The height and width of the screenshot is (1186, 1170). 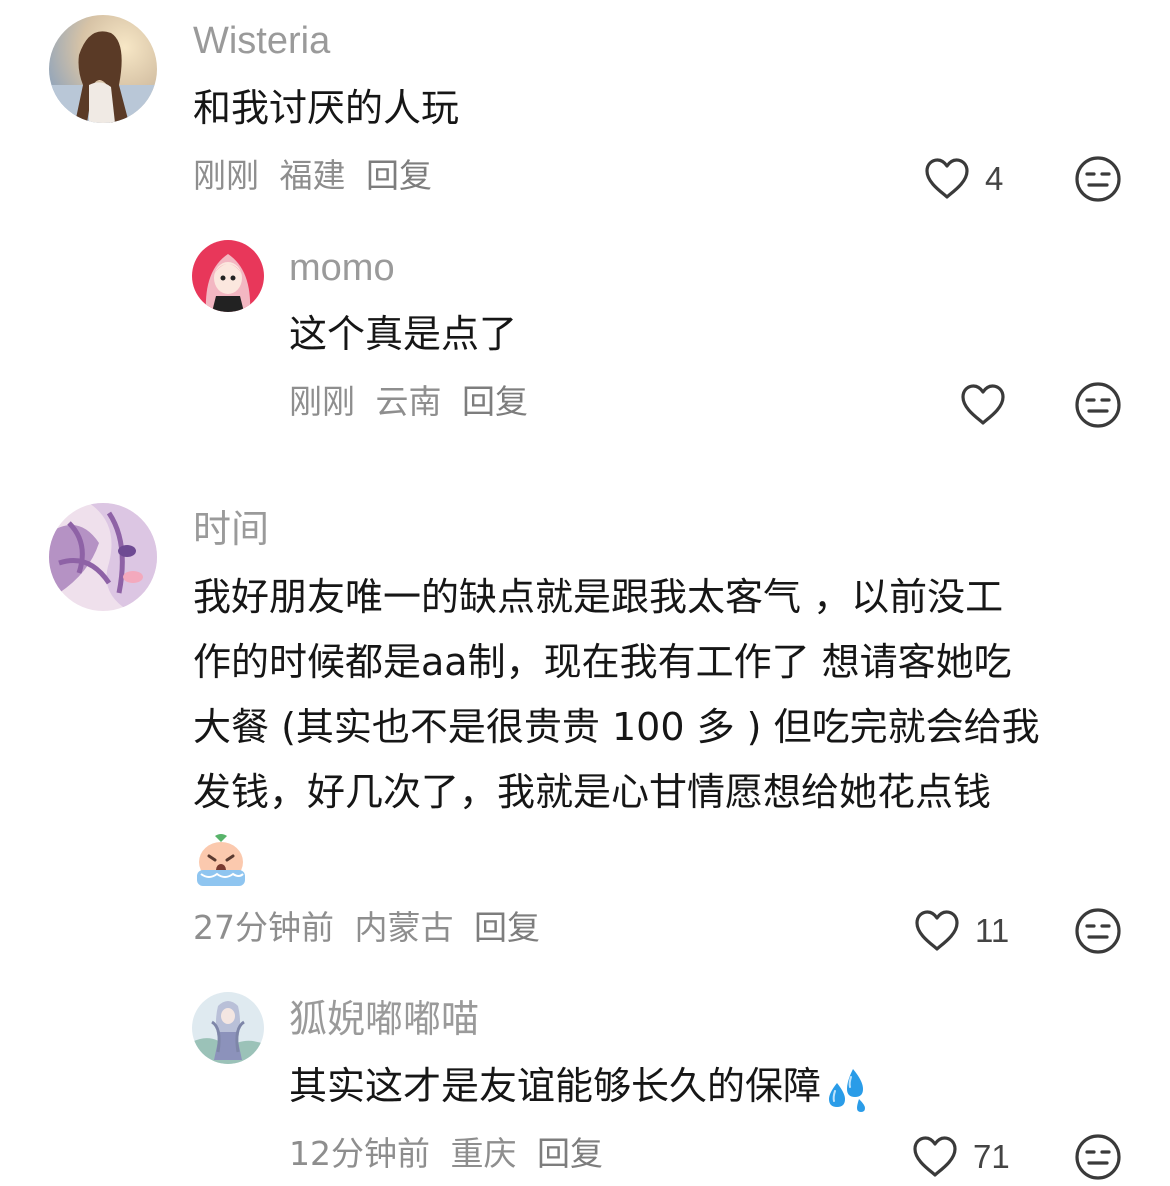 I want to click on comment-location: 内蒙古, so click(x=404, y=927).